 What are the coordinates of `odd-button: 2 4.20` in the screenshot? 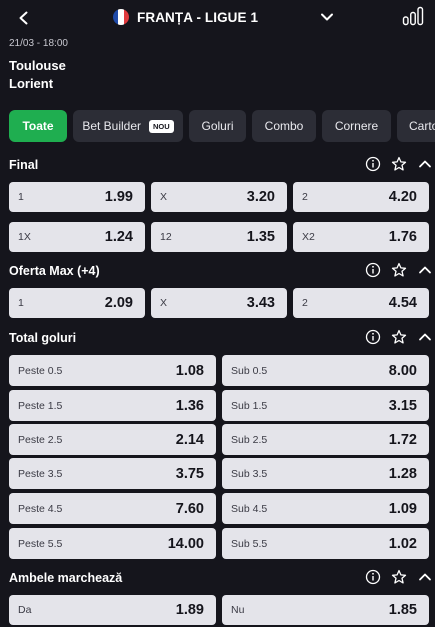 It's located at (361, 197).